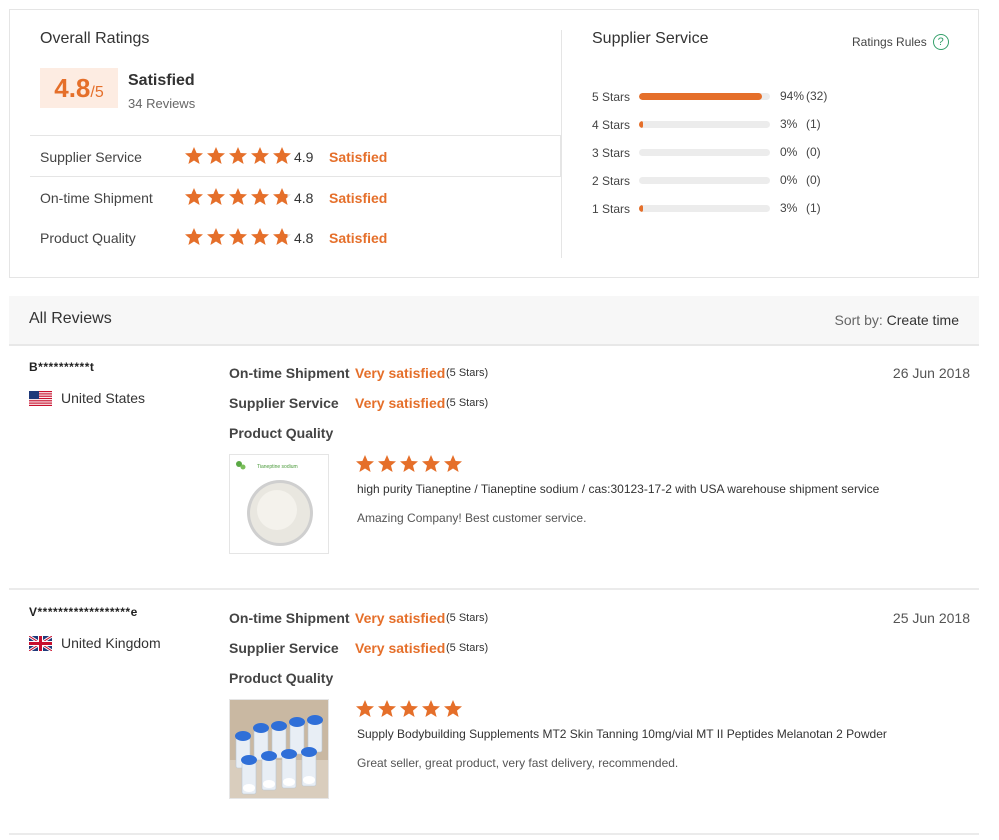 This screenshot has width=999, height=840. What do you see at coordinates (782, 208) in the screenshot?
I see `distribution-row: 1 Stars 3% (1)` at bounding box center [782, 208].